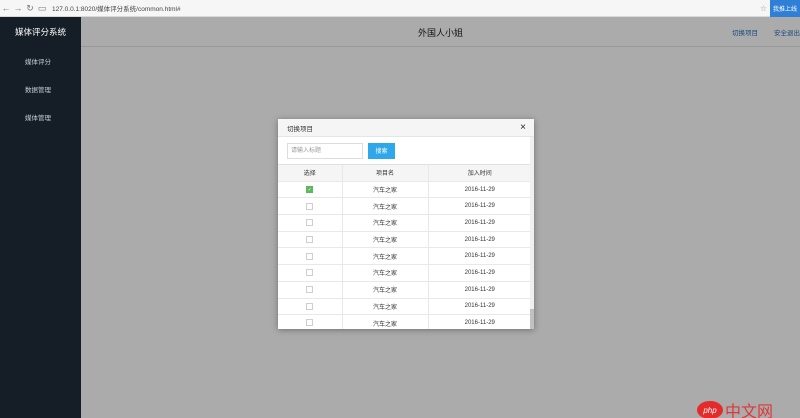  I want to click on watermark: php 中文网, so click(735, 408).